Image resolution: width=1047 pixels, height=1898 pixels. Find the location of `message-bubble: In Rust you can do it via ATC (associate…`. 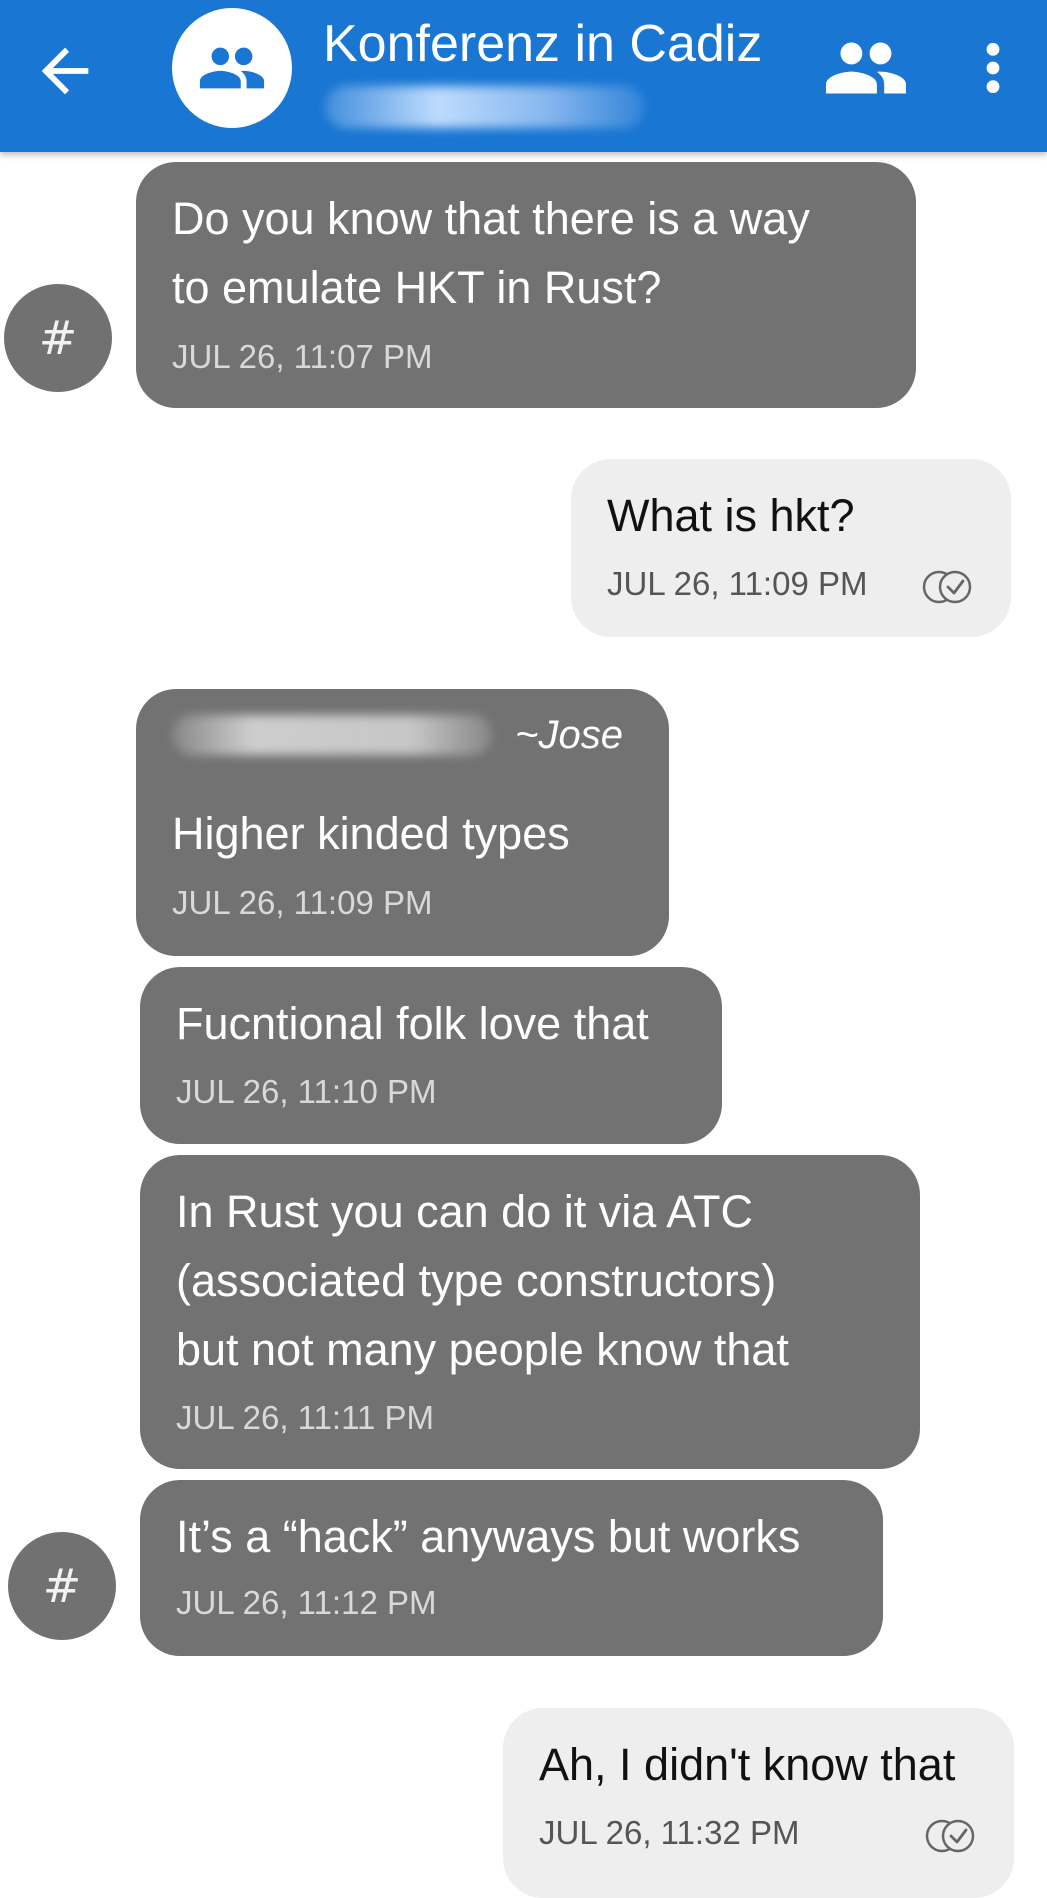

message-bubble: In Rust you can do it via ATC (associate… is located at coordinates (530, 1312).